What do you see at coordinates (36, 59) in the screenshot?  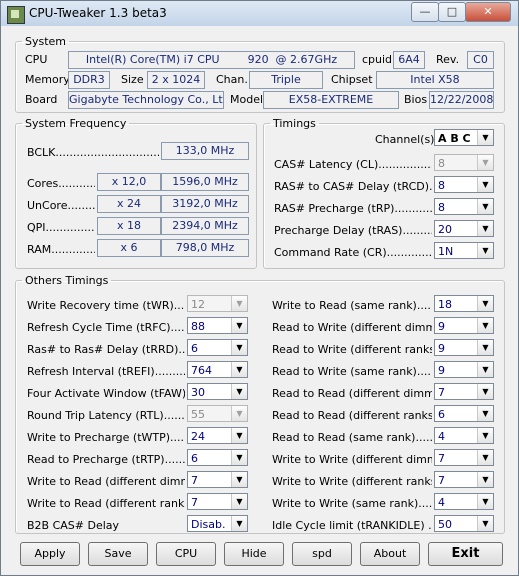 I see `cpu-label: CPU` at bounding box center [36, 59].